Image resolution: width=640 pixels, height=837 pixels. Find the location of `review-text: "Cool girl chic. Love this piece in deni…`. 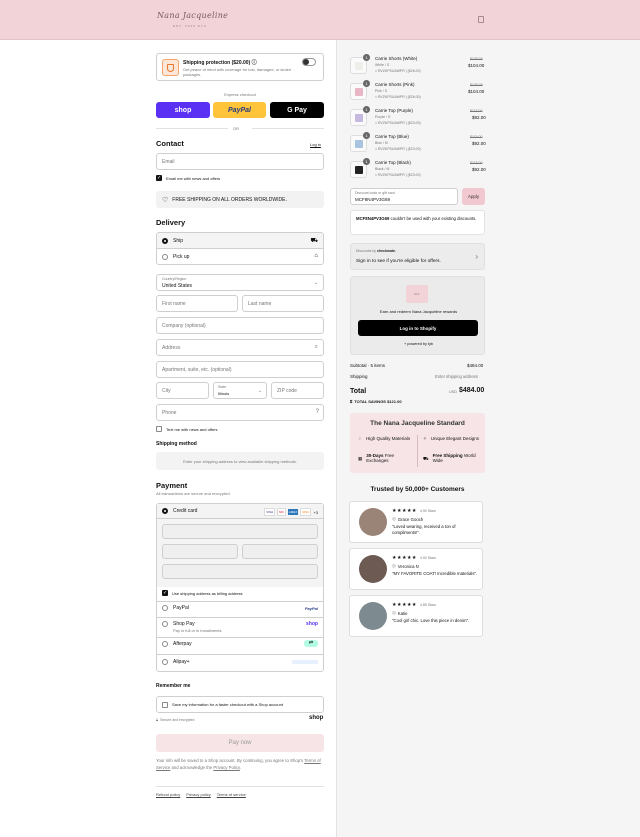

review-text: "Cool girl chic. Love this piece in deni… is located at coordinates (431, 620).